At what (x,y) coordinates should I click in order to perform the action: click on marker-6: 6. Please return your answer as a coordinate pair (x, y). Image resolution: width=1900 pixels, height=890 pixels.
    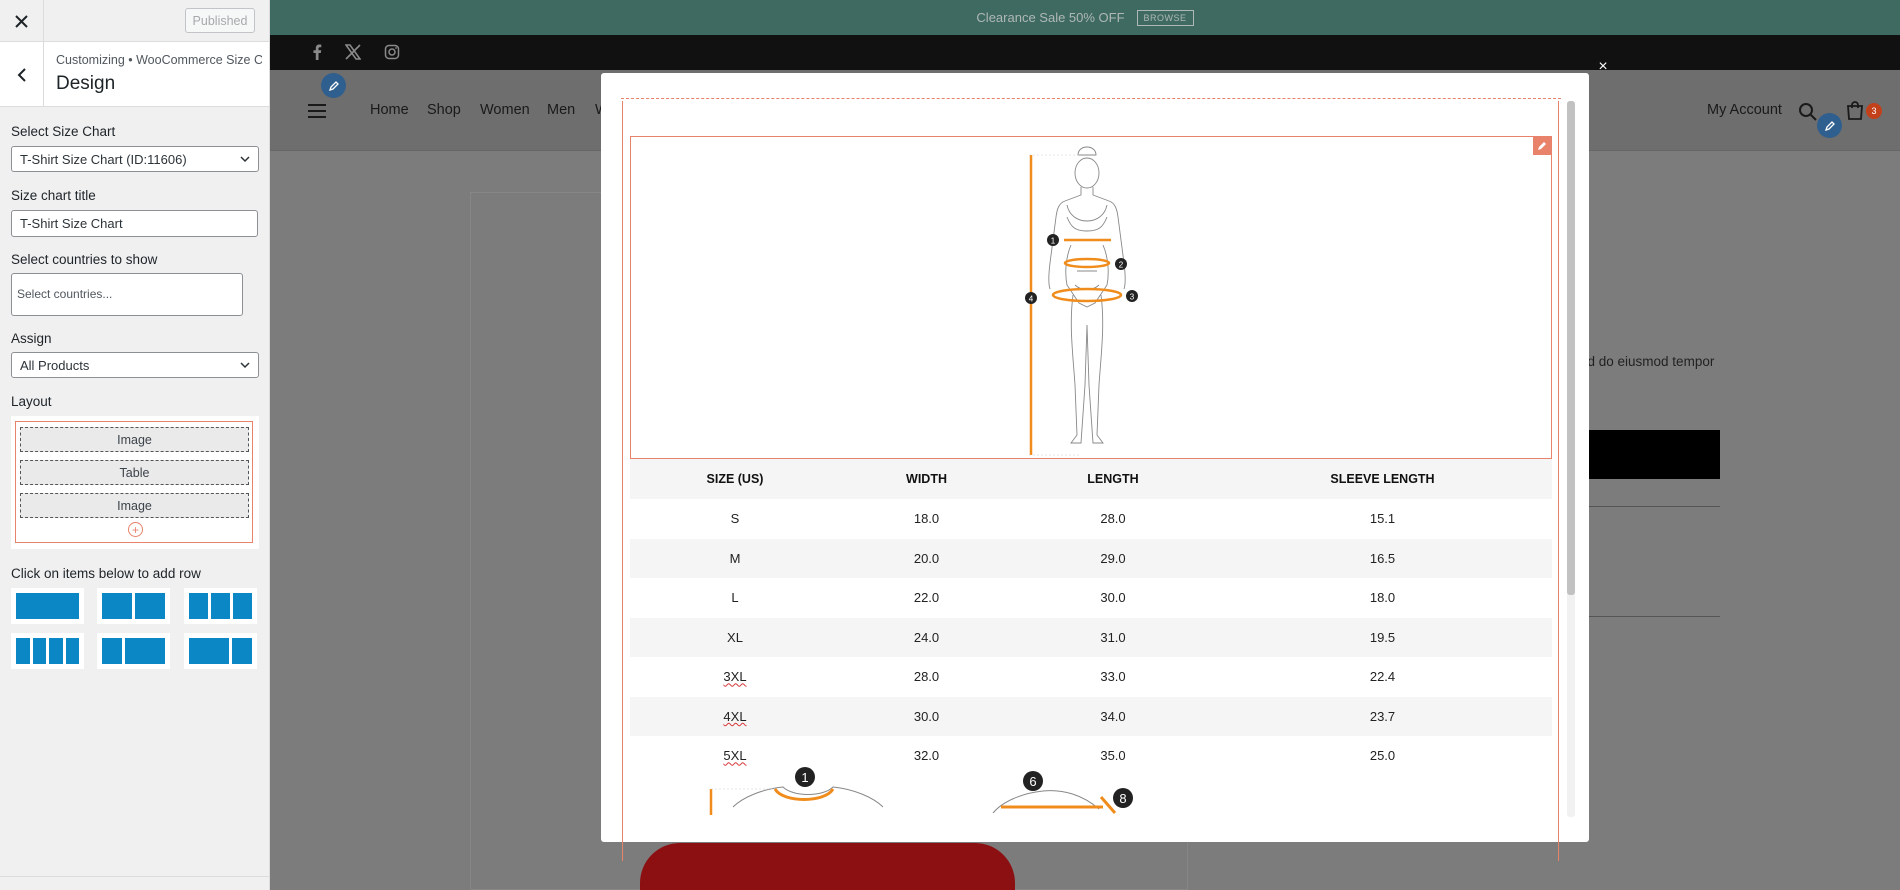
    Looking at the image, I should click on (1032, 781).